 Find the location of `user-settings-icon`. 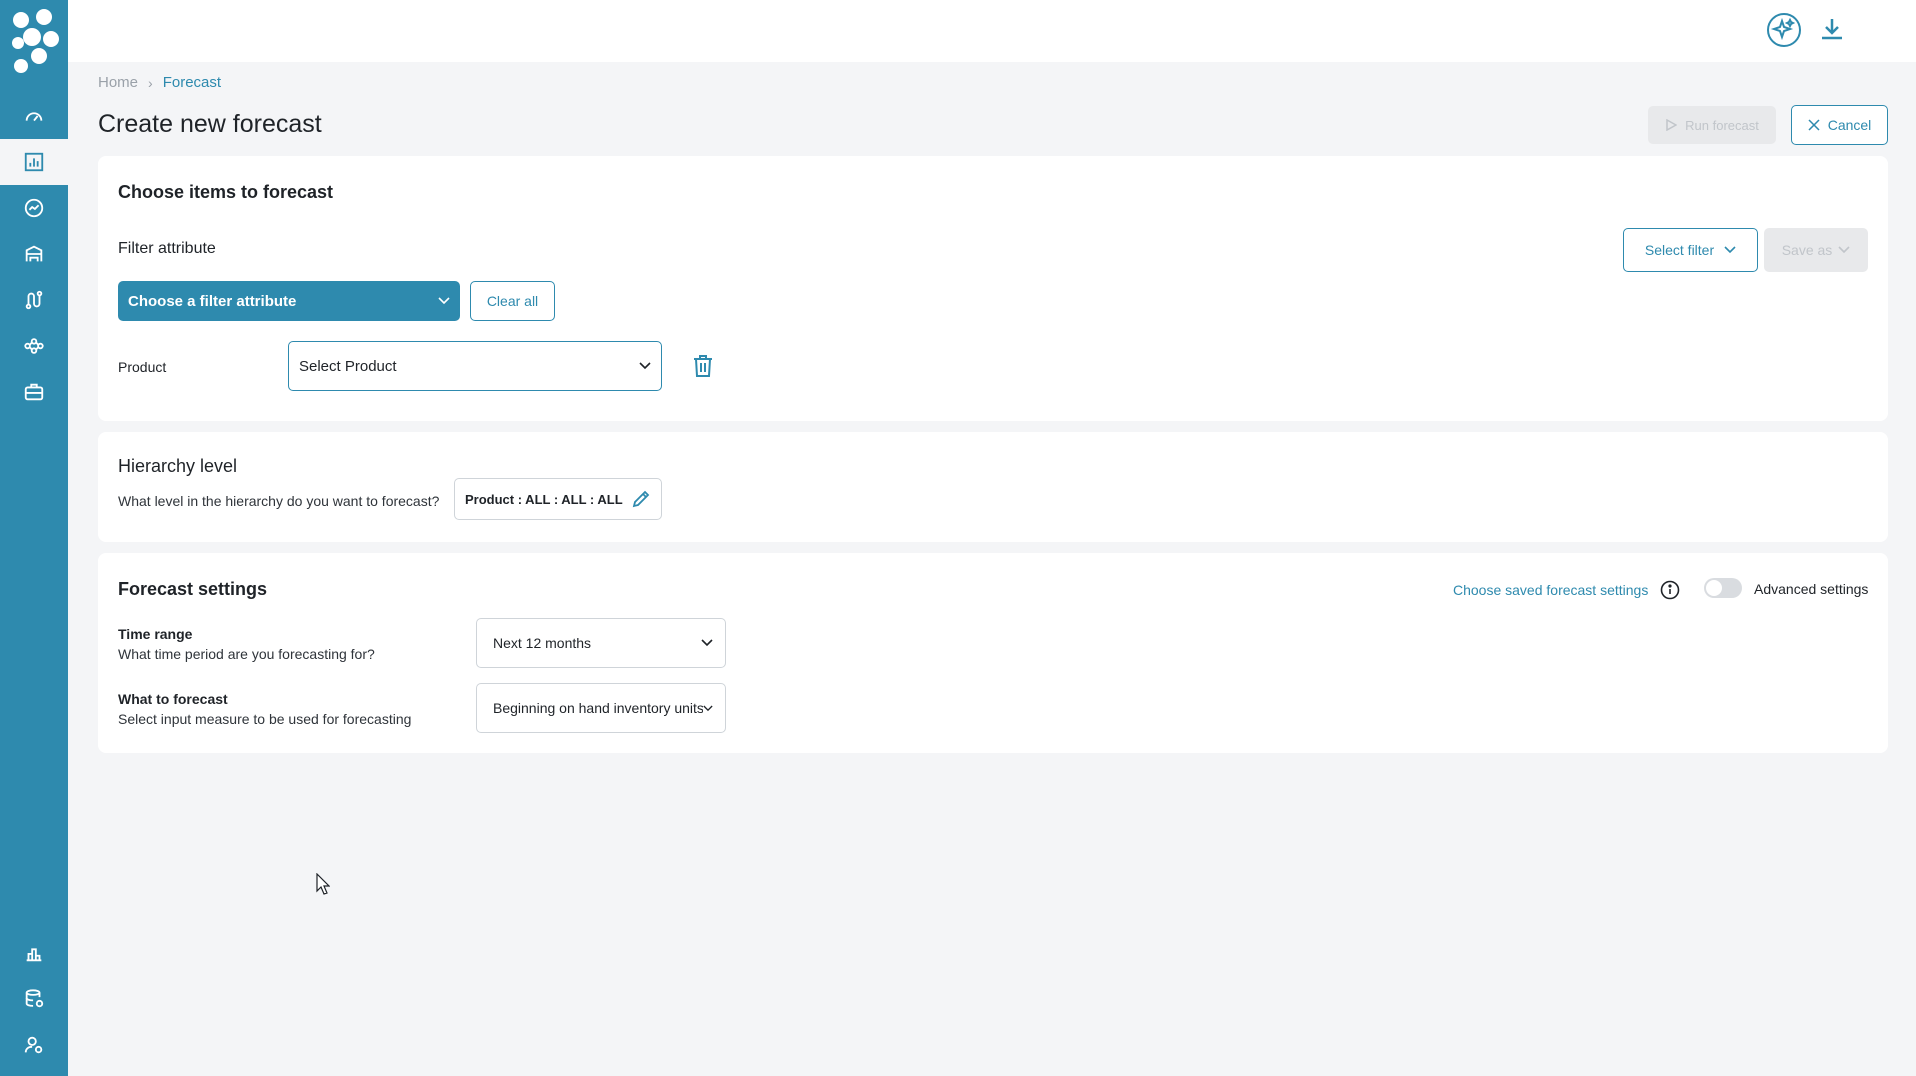

user-settings-icon is located at coordinates (33, 1045).